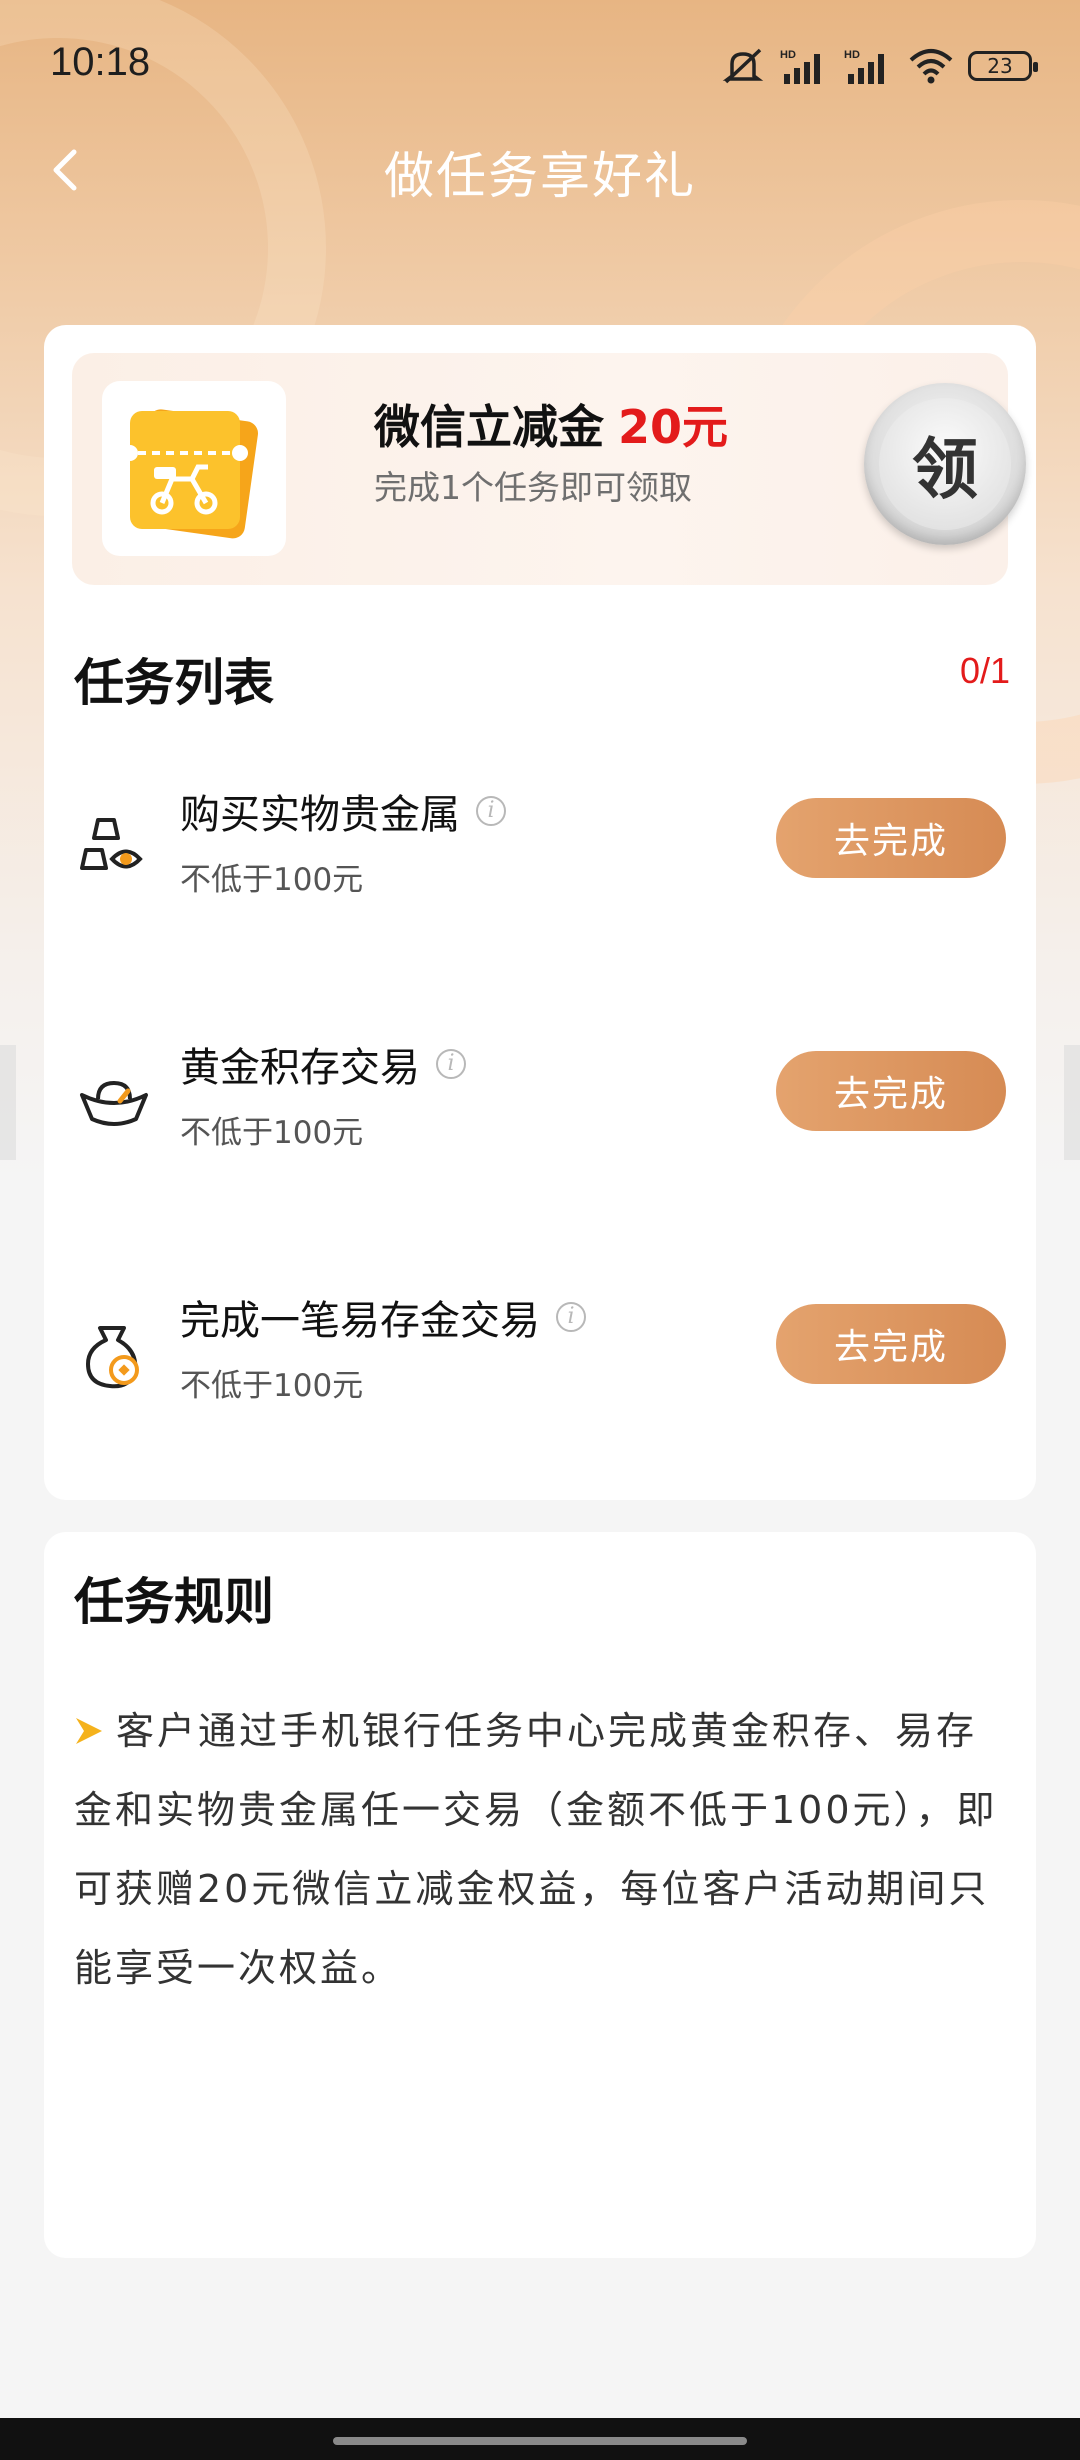  I want to click on battery-level: 23, so click(1000, 66).